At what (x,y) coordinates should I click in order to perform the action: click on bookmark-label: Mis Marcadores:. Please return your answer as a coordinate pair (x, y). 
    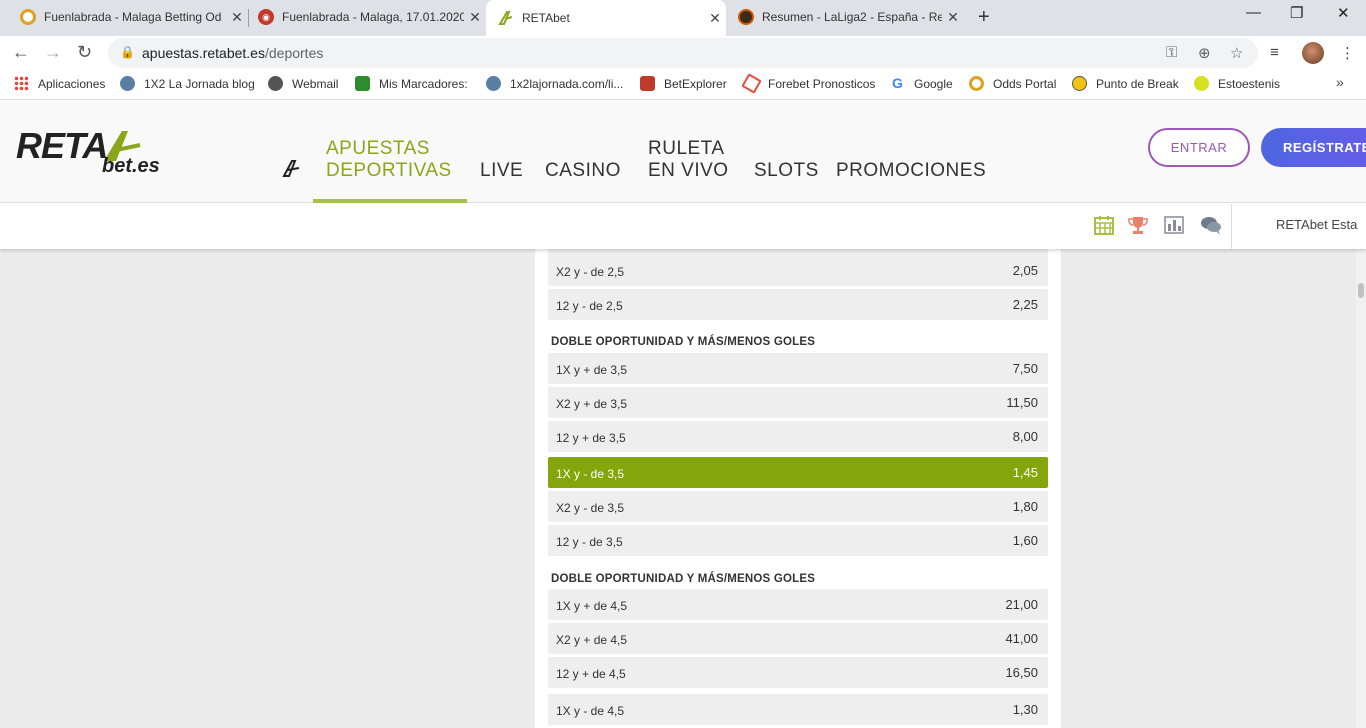
    Looking at the image, I should click on (423, 83).